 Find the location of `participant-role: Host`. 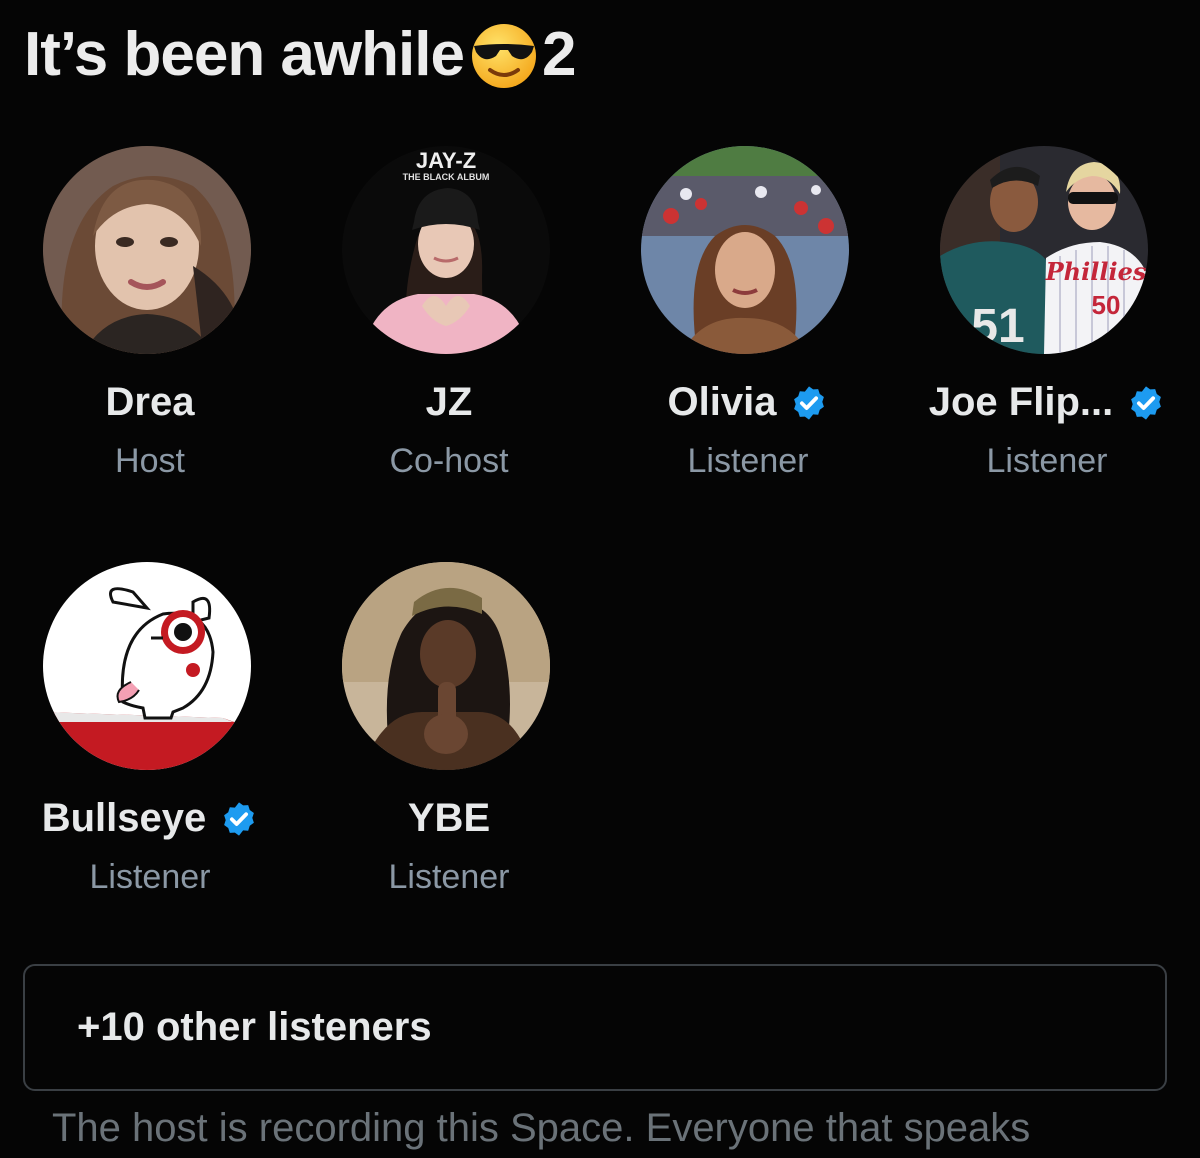

participant-role: Host is located at coordinates (150, 461).